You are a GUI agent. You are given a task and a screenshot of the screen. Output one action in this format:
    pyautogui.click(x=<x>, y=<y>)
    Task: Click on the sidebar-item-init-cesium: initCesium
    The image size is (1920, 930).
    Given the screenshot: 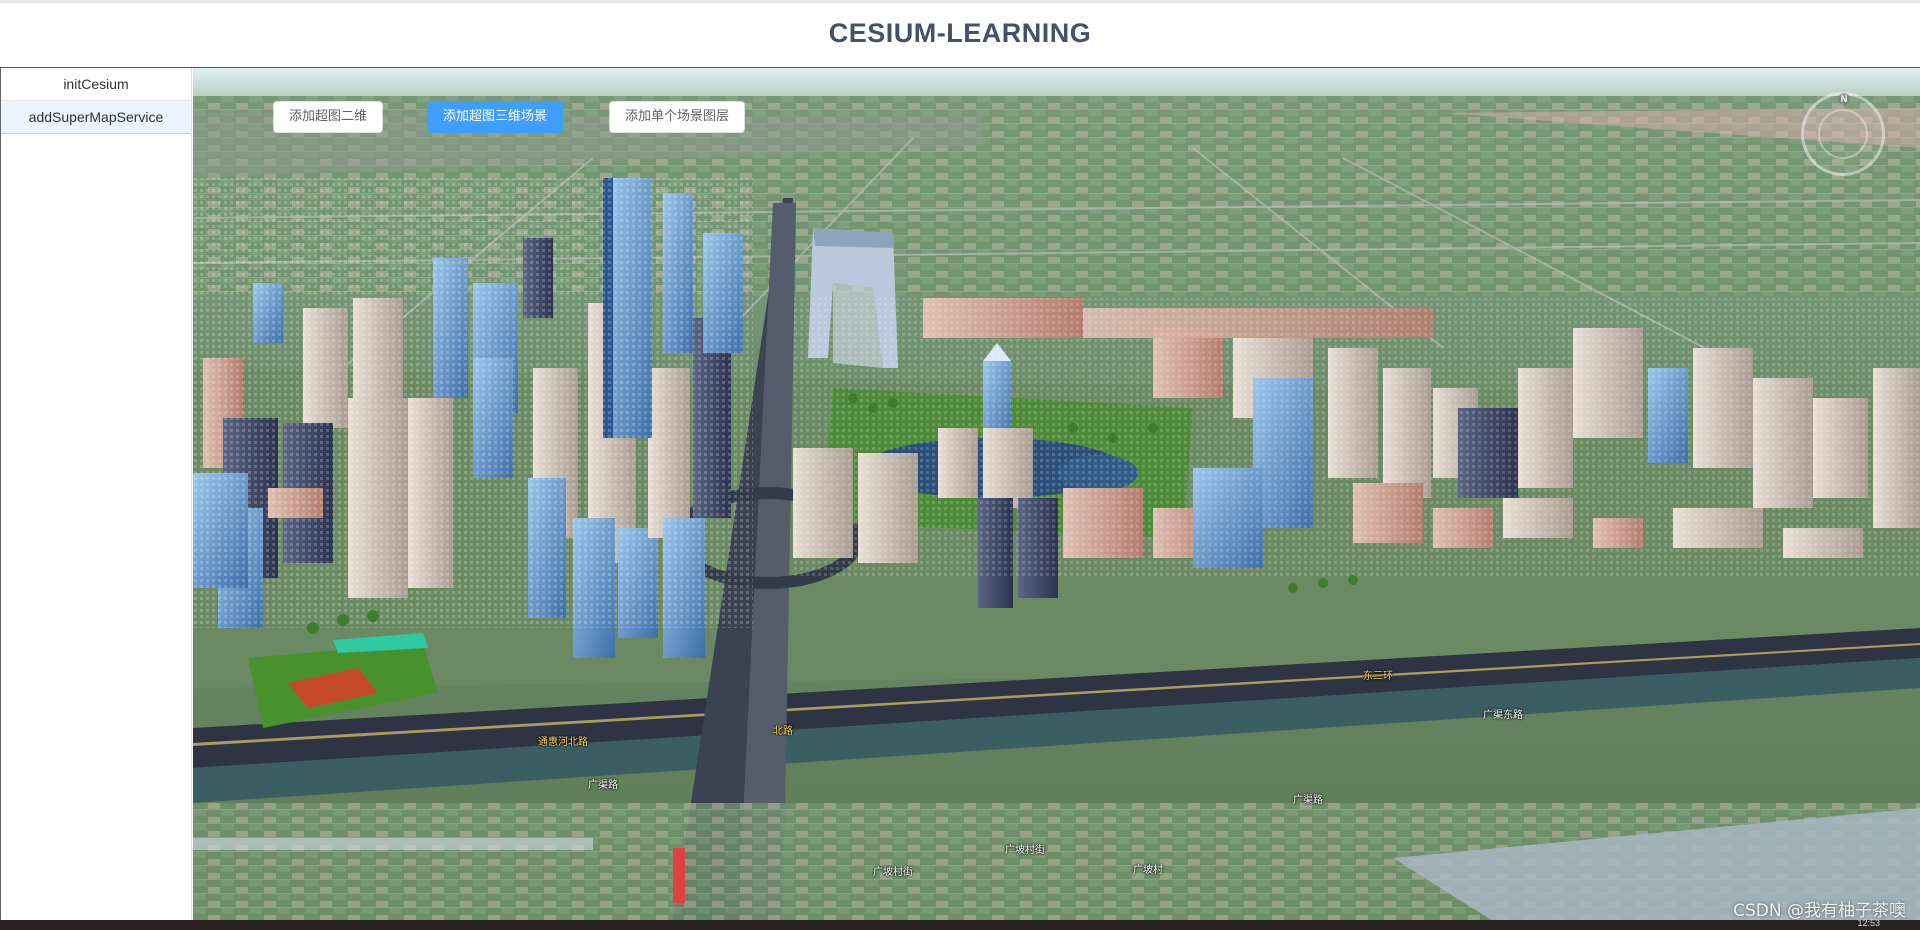 What is the action you would take?
    pyautogui.click(x=96, y=84)
    